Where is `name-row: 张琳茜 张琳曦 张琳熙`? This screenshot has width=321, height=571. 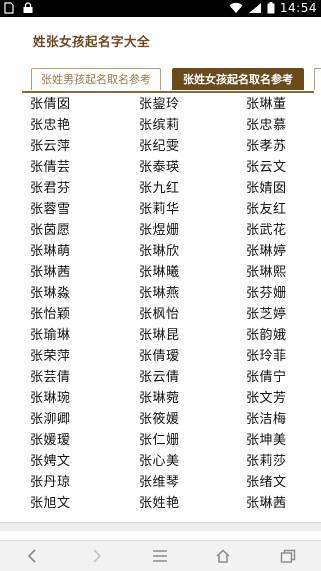
name-row: 张琳茜 张琳曦 张琳熙 is located at coordinates (160, 273).